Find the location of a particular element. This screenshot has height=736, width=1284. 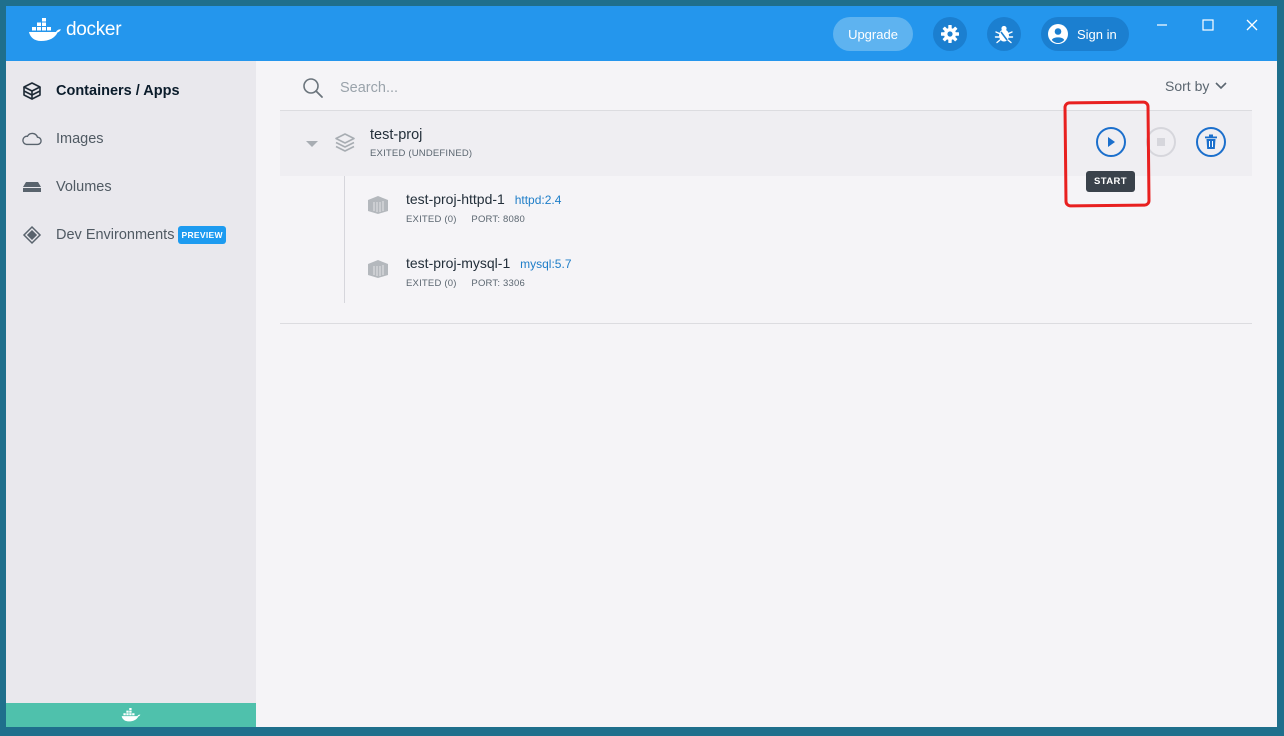

drive-icon is located at coordinates (32, 187).